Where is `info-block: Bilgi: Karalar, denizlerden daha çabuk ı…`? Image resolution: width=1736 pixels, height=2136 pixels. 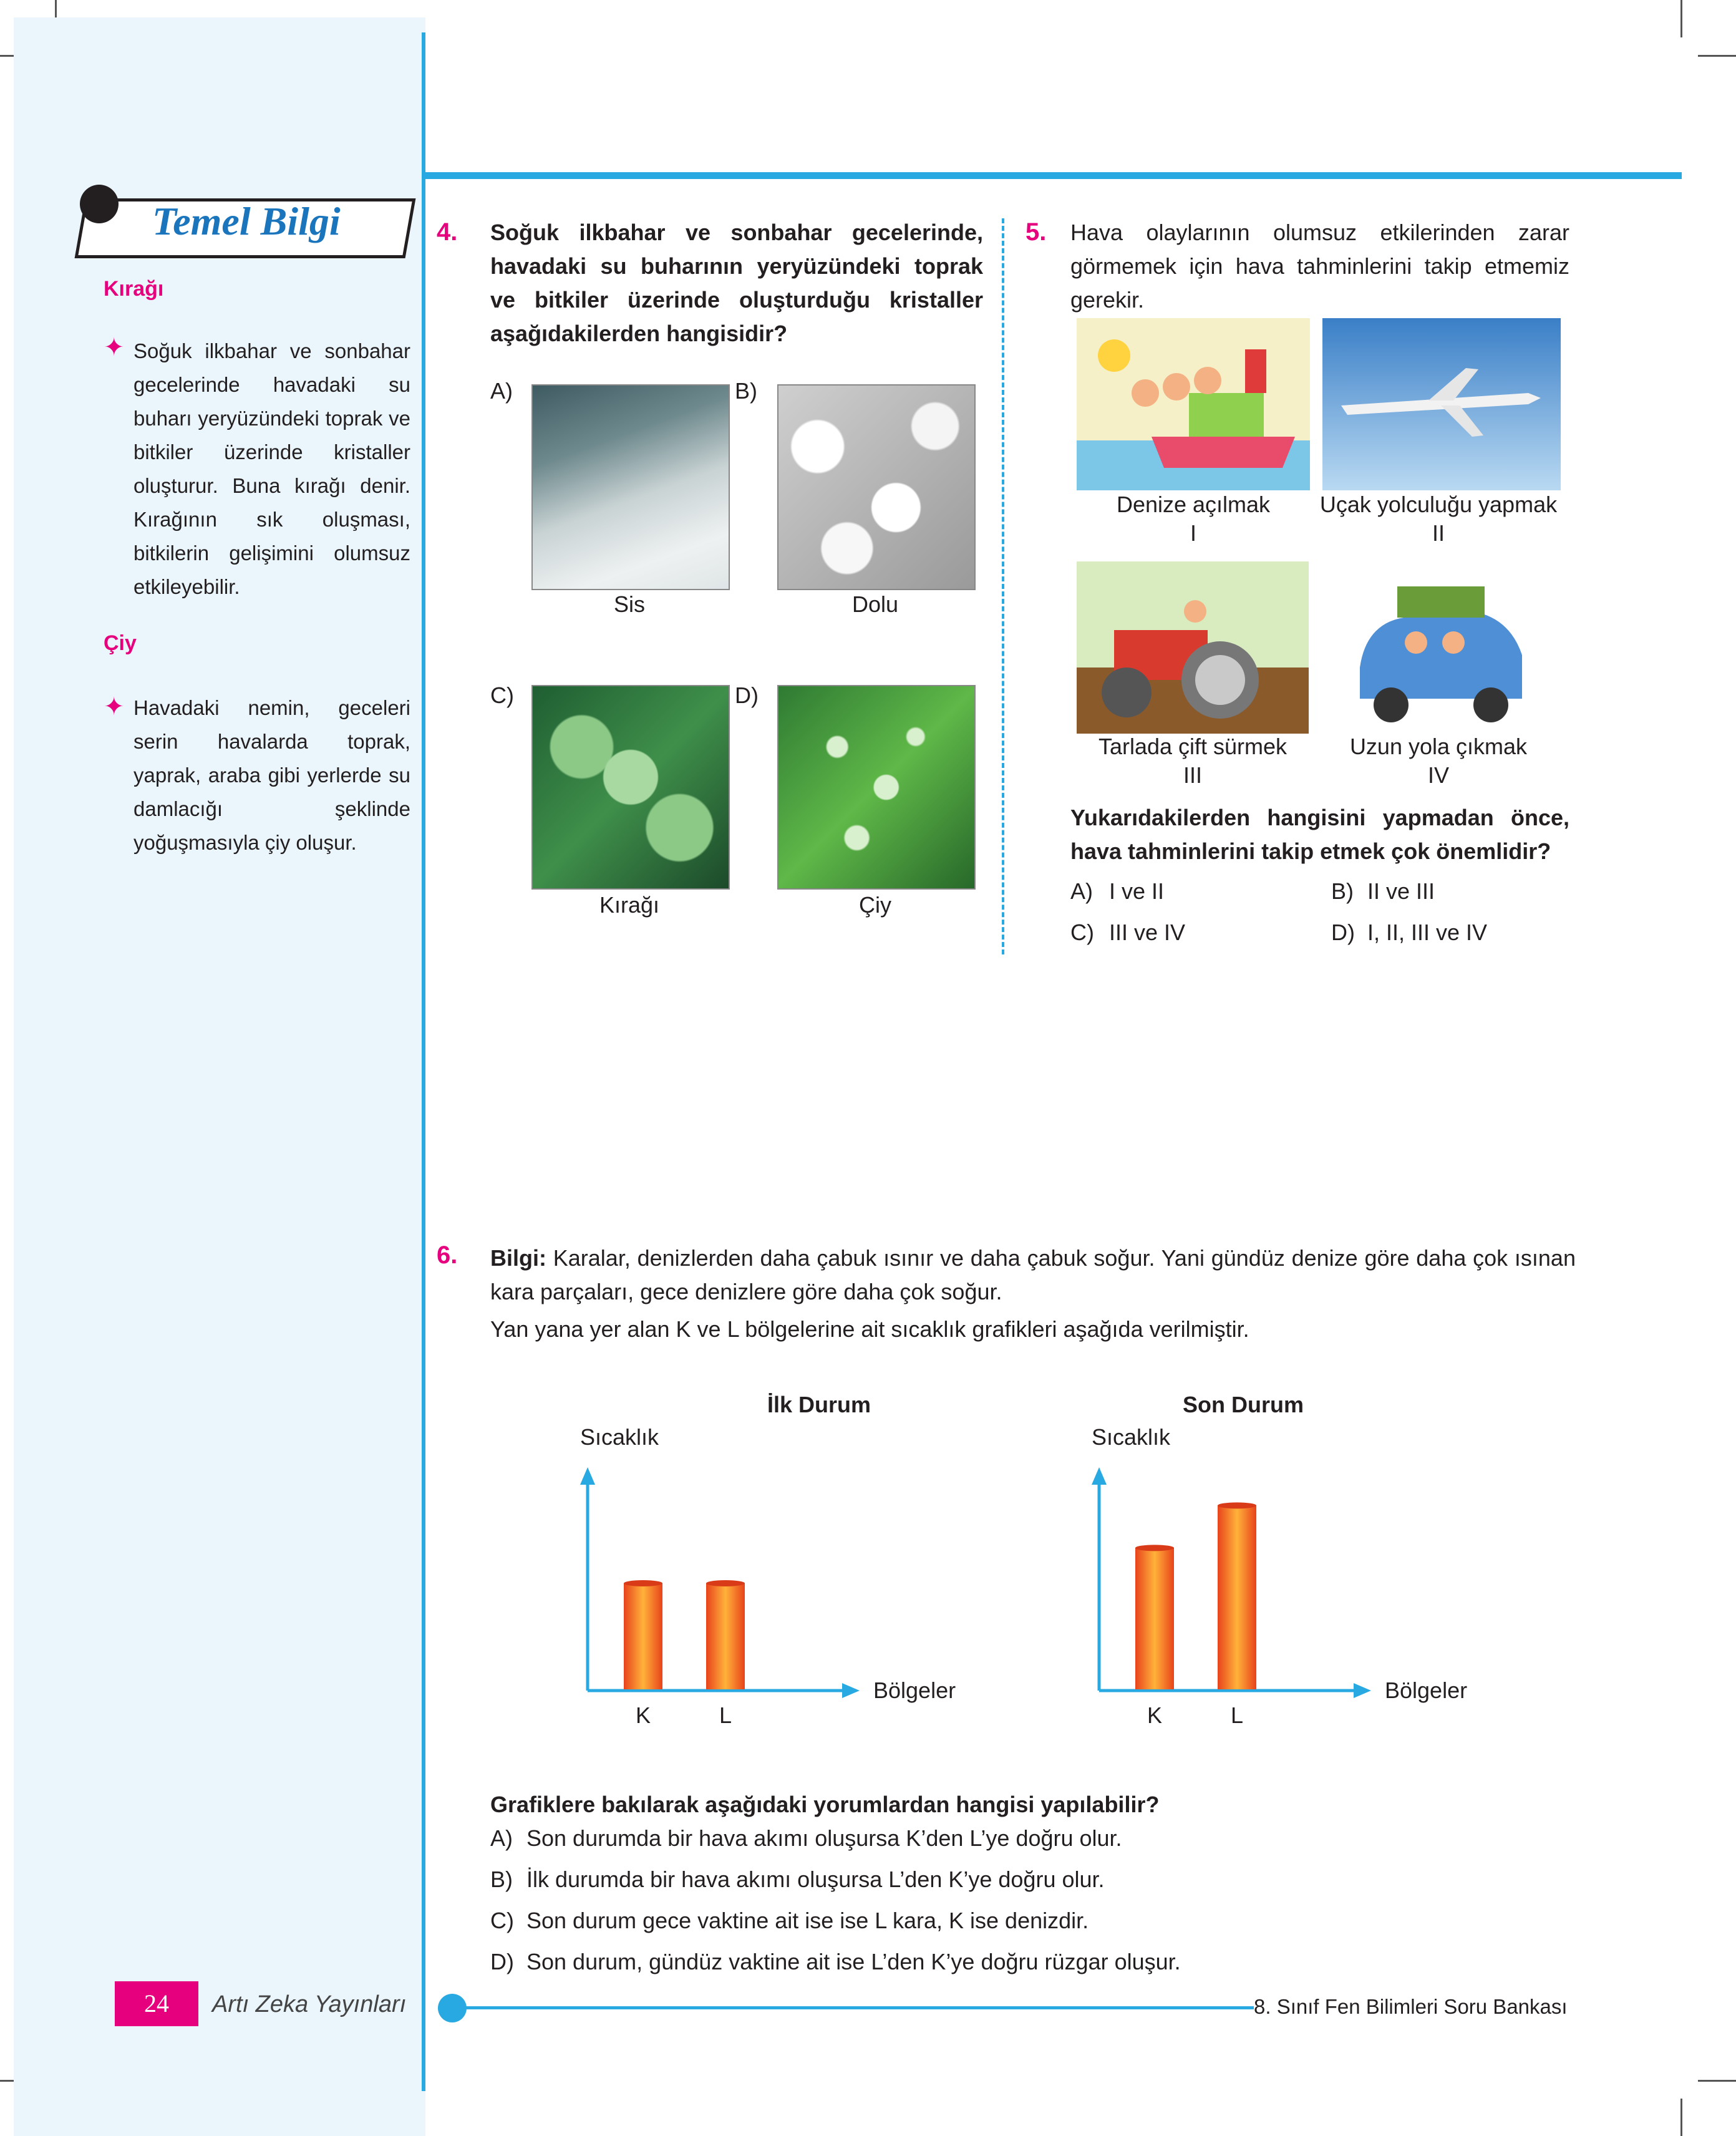 info-block: Bilgi: Karalar, denizlerden daha çabuk ı… is located at coordinates (1033, 1275).